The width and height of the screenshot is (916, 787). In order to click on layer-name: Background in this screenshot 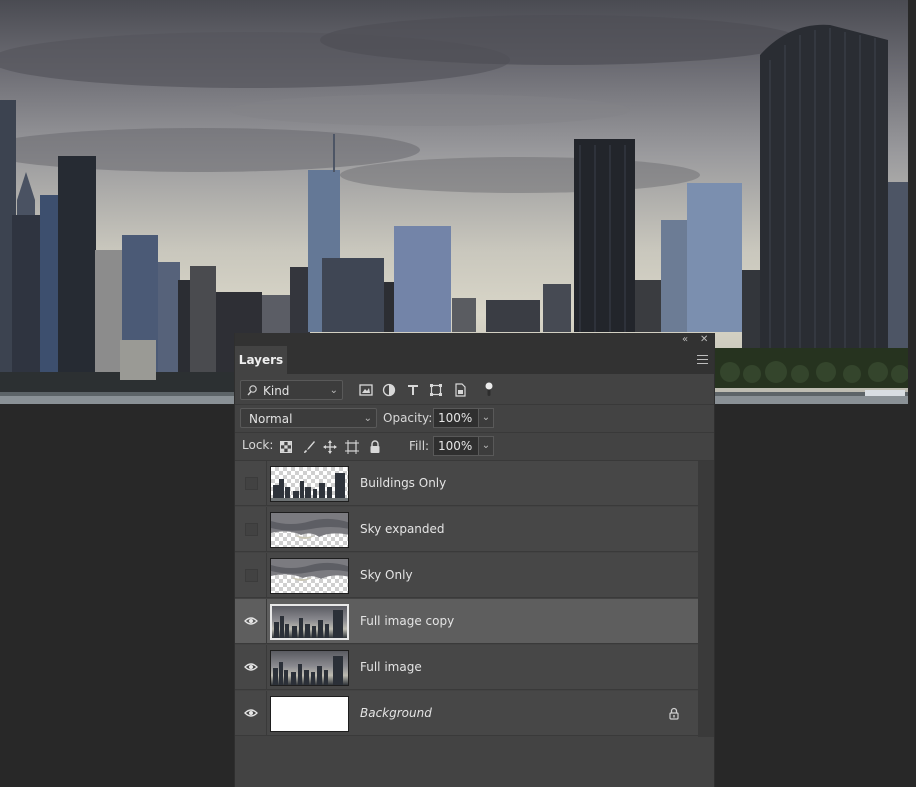, I will do `click(396, 713)`.